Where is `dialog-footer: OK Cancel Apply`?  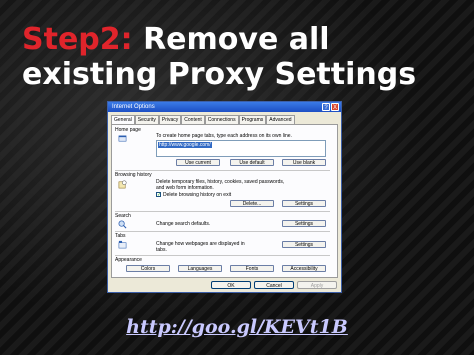 dialog-footer: OK Cancel Apply is located at coordinates (274, 285).